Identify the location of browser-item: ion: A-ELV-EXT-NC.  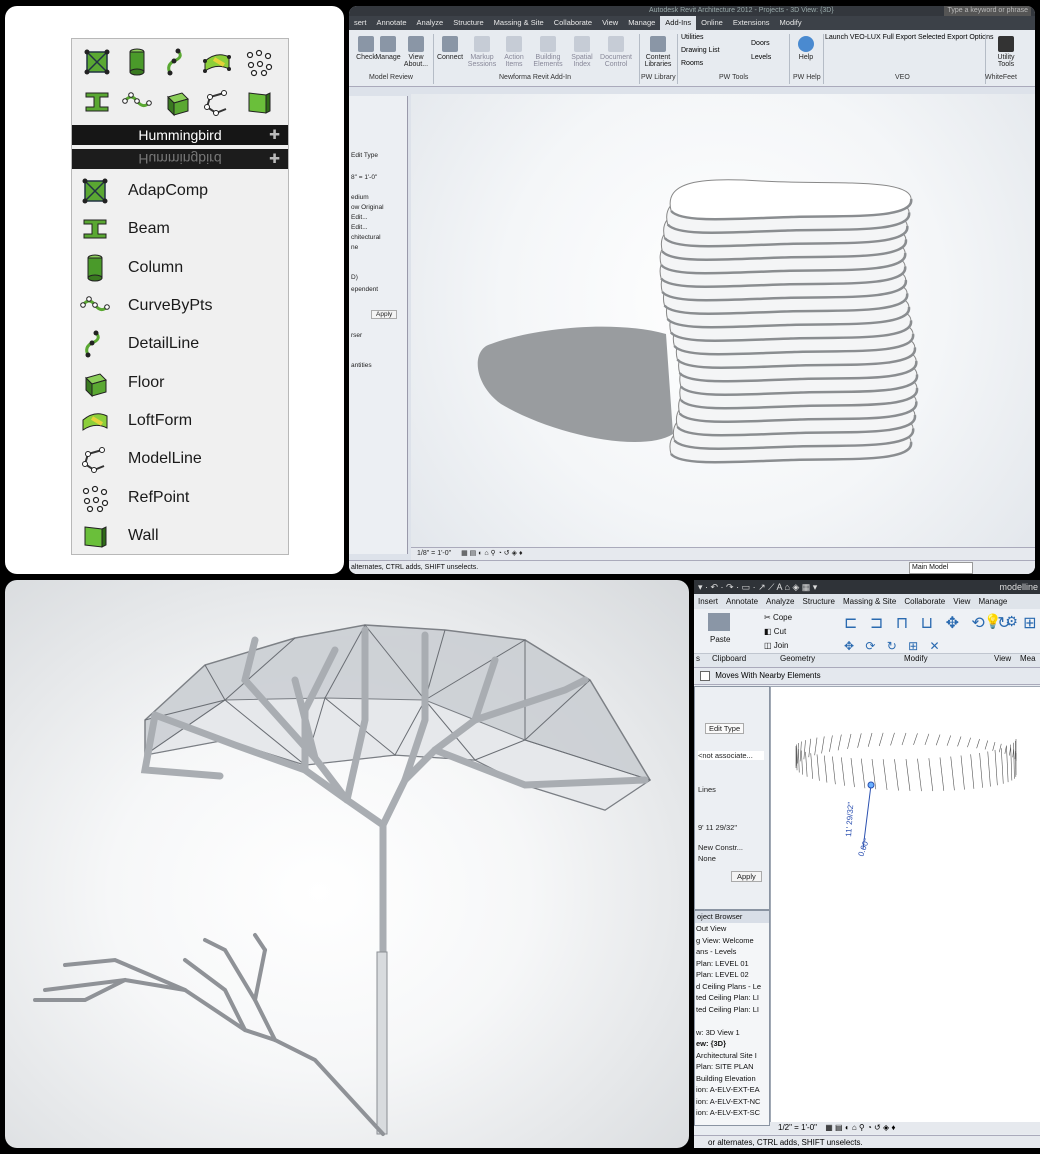
(732, 1102).